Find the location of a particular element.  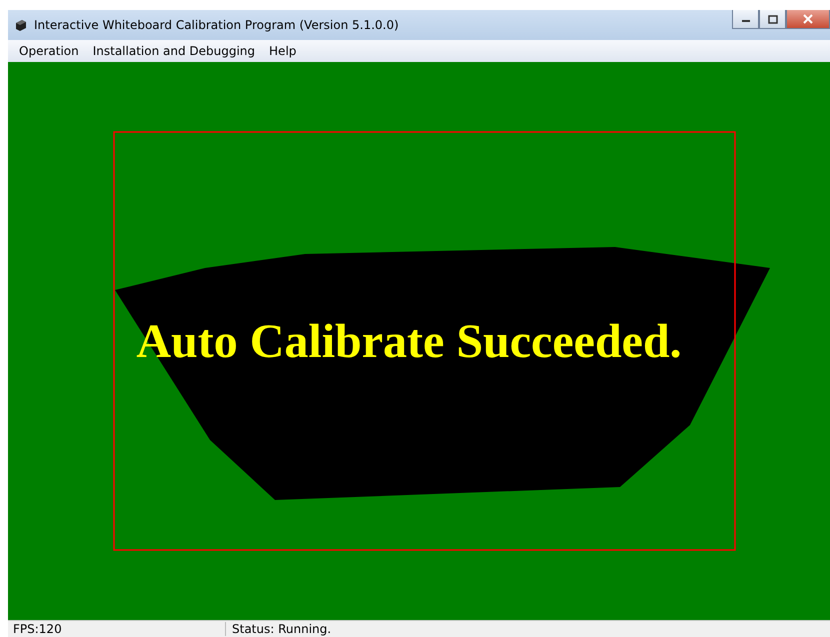

status-text: Status: Running. is located at coordinates (281, 629).